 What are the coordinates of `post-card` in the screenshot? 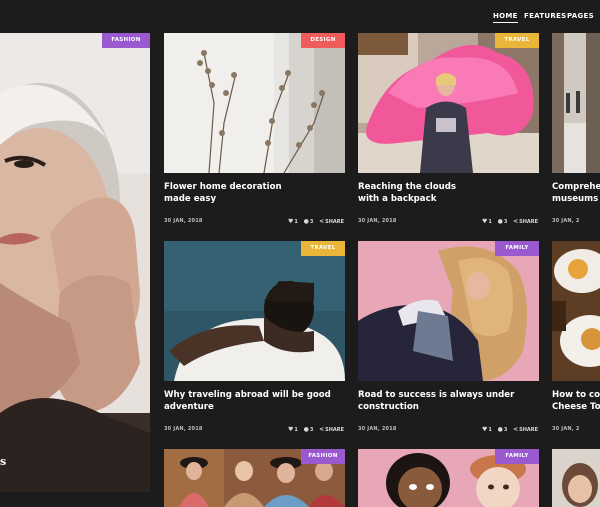 It's located at (576, 478).